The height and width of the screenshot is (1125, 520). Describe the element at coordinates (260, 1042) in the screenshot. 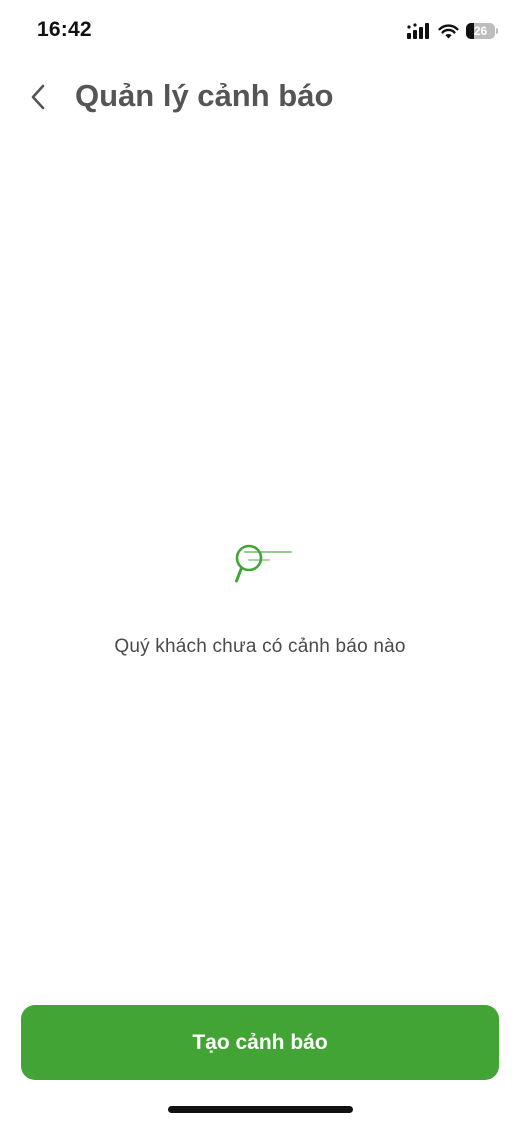

I see `create-alert-button: Tạo cảnh báo` at that location.